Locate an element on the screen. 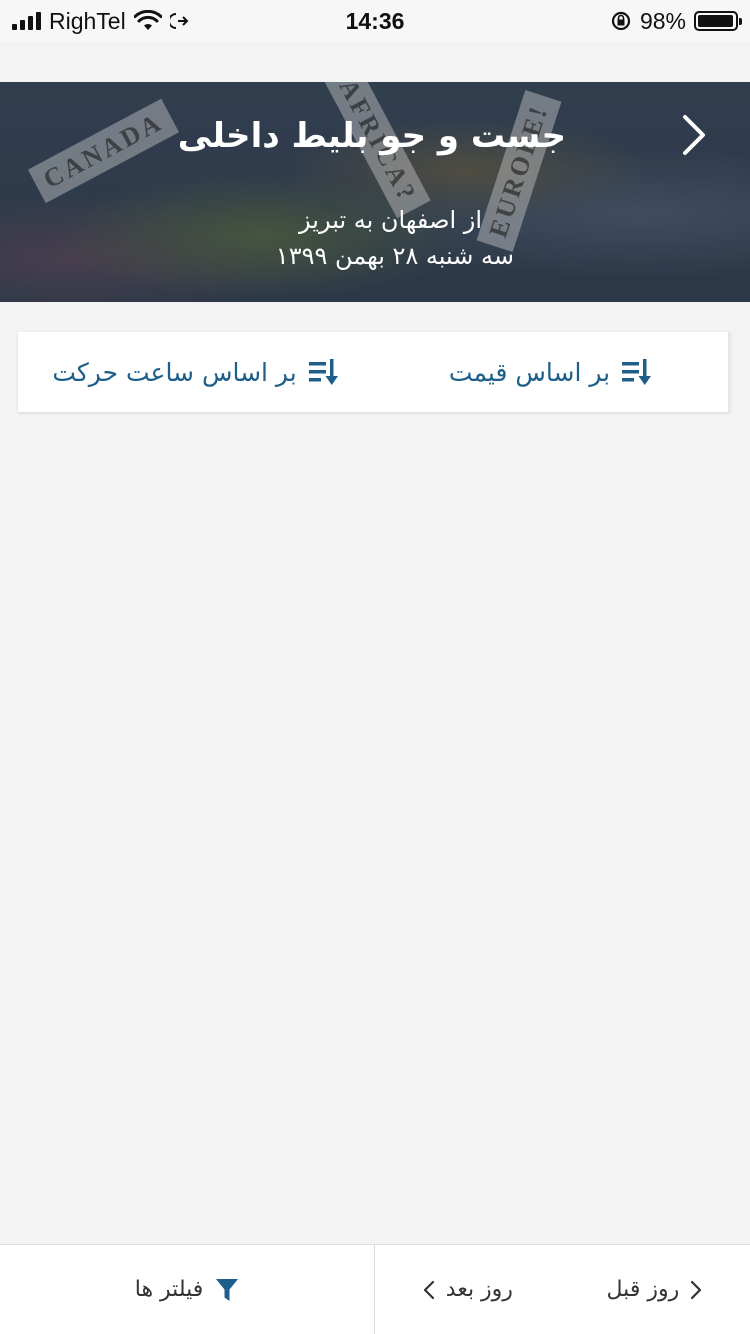 The width and height of the screenshot is (750, 1334). wifi-icon is located at coordinates (147, 20).